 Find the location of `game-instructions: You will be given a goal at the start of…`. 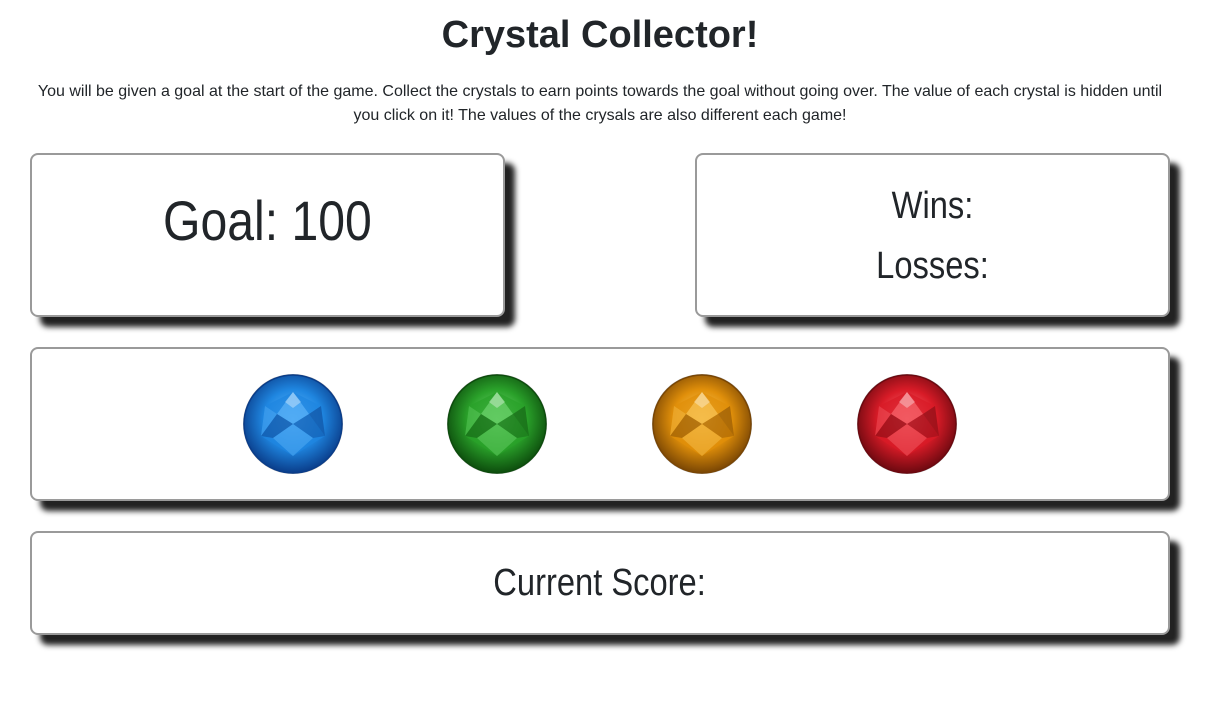

game-instructions: You will be given a goal at the start of… is located at coordinates (600, 103).